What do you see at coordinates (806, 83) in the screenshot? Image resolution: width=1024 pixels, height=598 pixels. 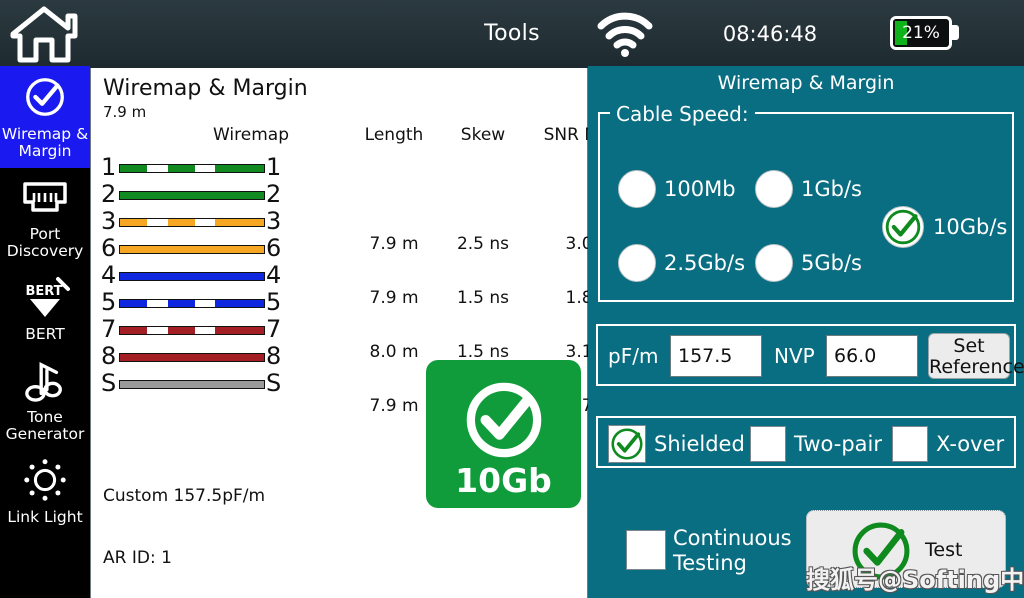 I see `settings-panel-title: Wiremap & Margin` at bounding box center [806, 83].